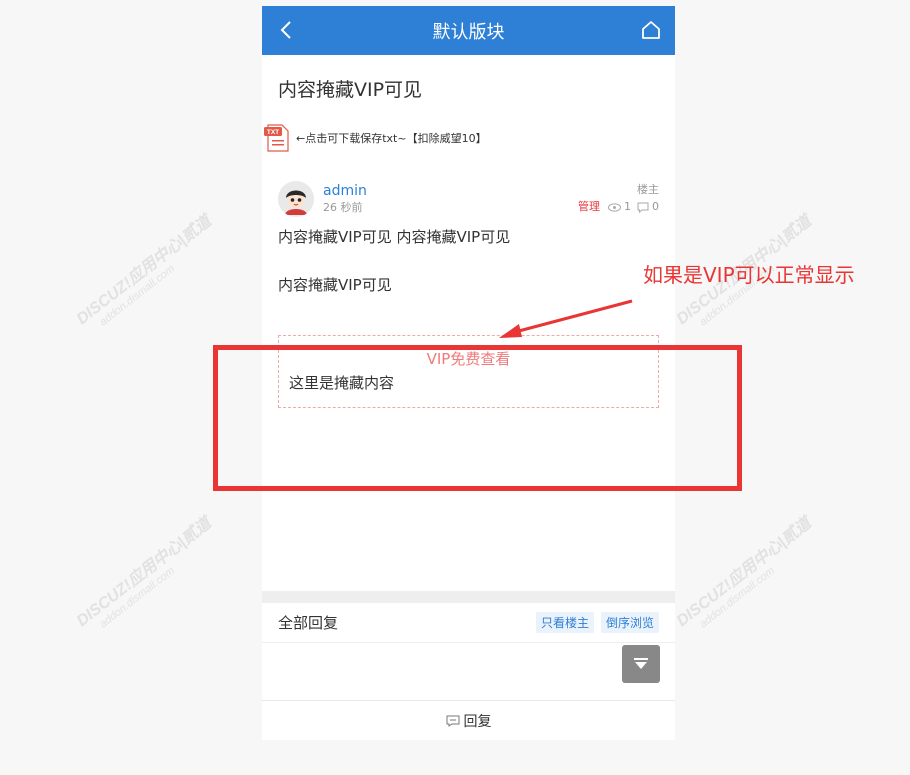 The image size is (910, 775). I want to click on post-header: admin 26 秒前 楼主 管理 1 0, so click(468, 199).